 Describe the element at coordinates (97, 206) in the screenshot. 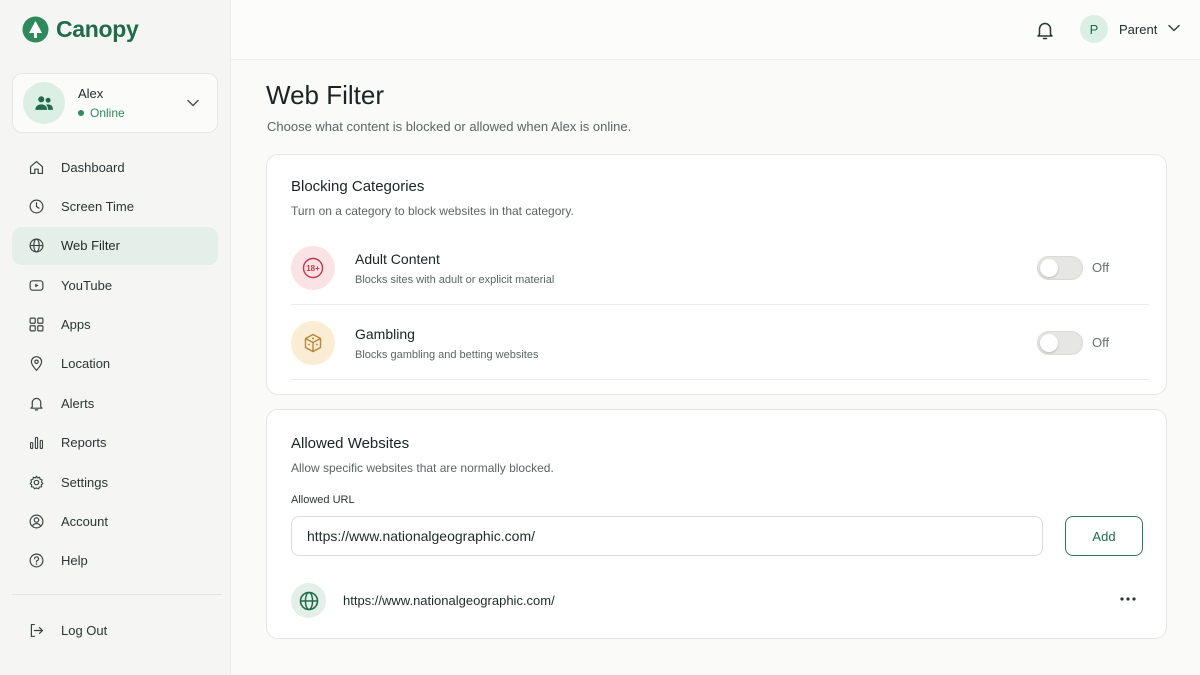

I see `sidebar-item-label: Screen Time` at that location.